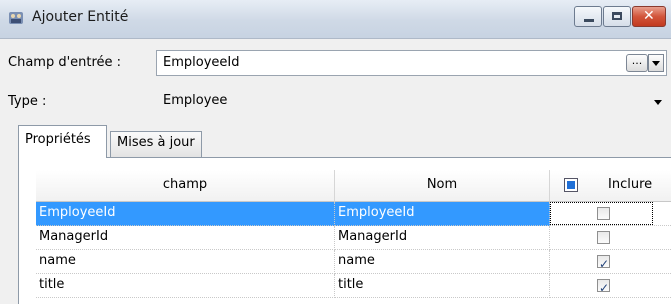  Describe the element at coordinates (185, 186) in the screenshot. I see `column-header-field: champ` at that location.